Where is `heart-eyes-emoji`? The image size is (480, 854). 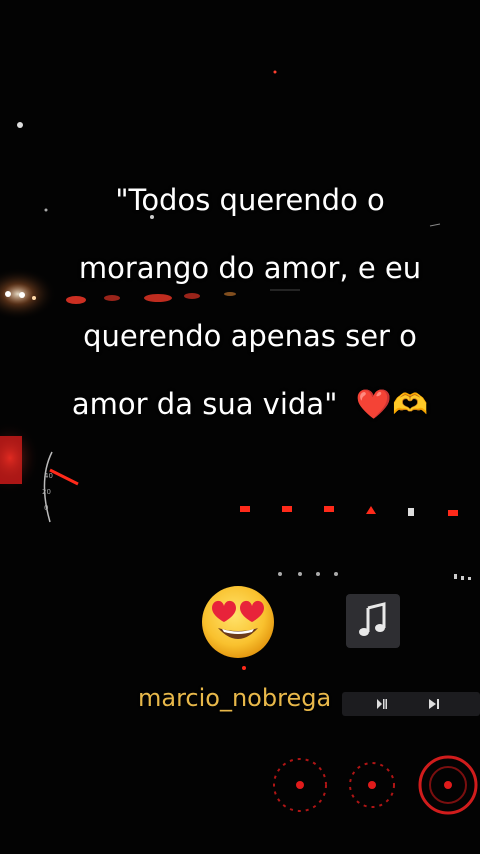 heart-eyes-emoji is located at coordinates (238, 622).